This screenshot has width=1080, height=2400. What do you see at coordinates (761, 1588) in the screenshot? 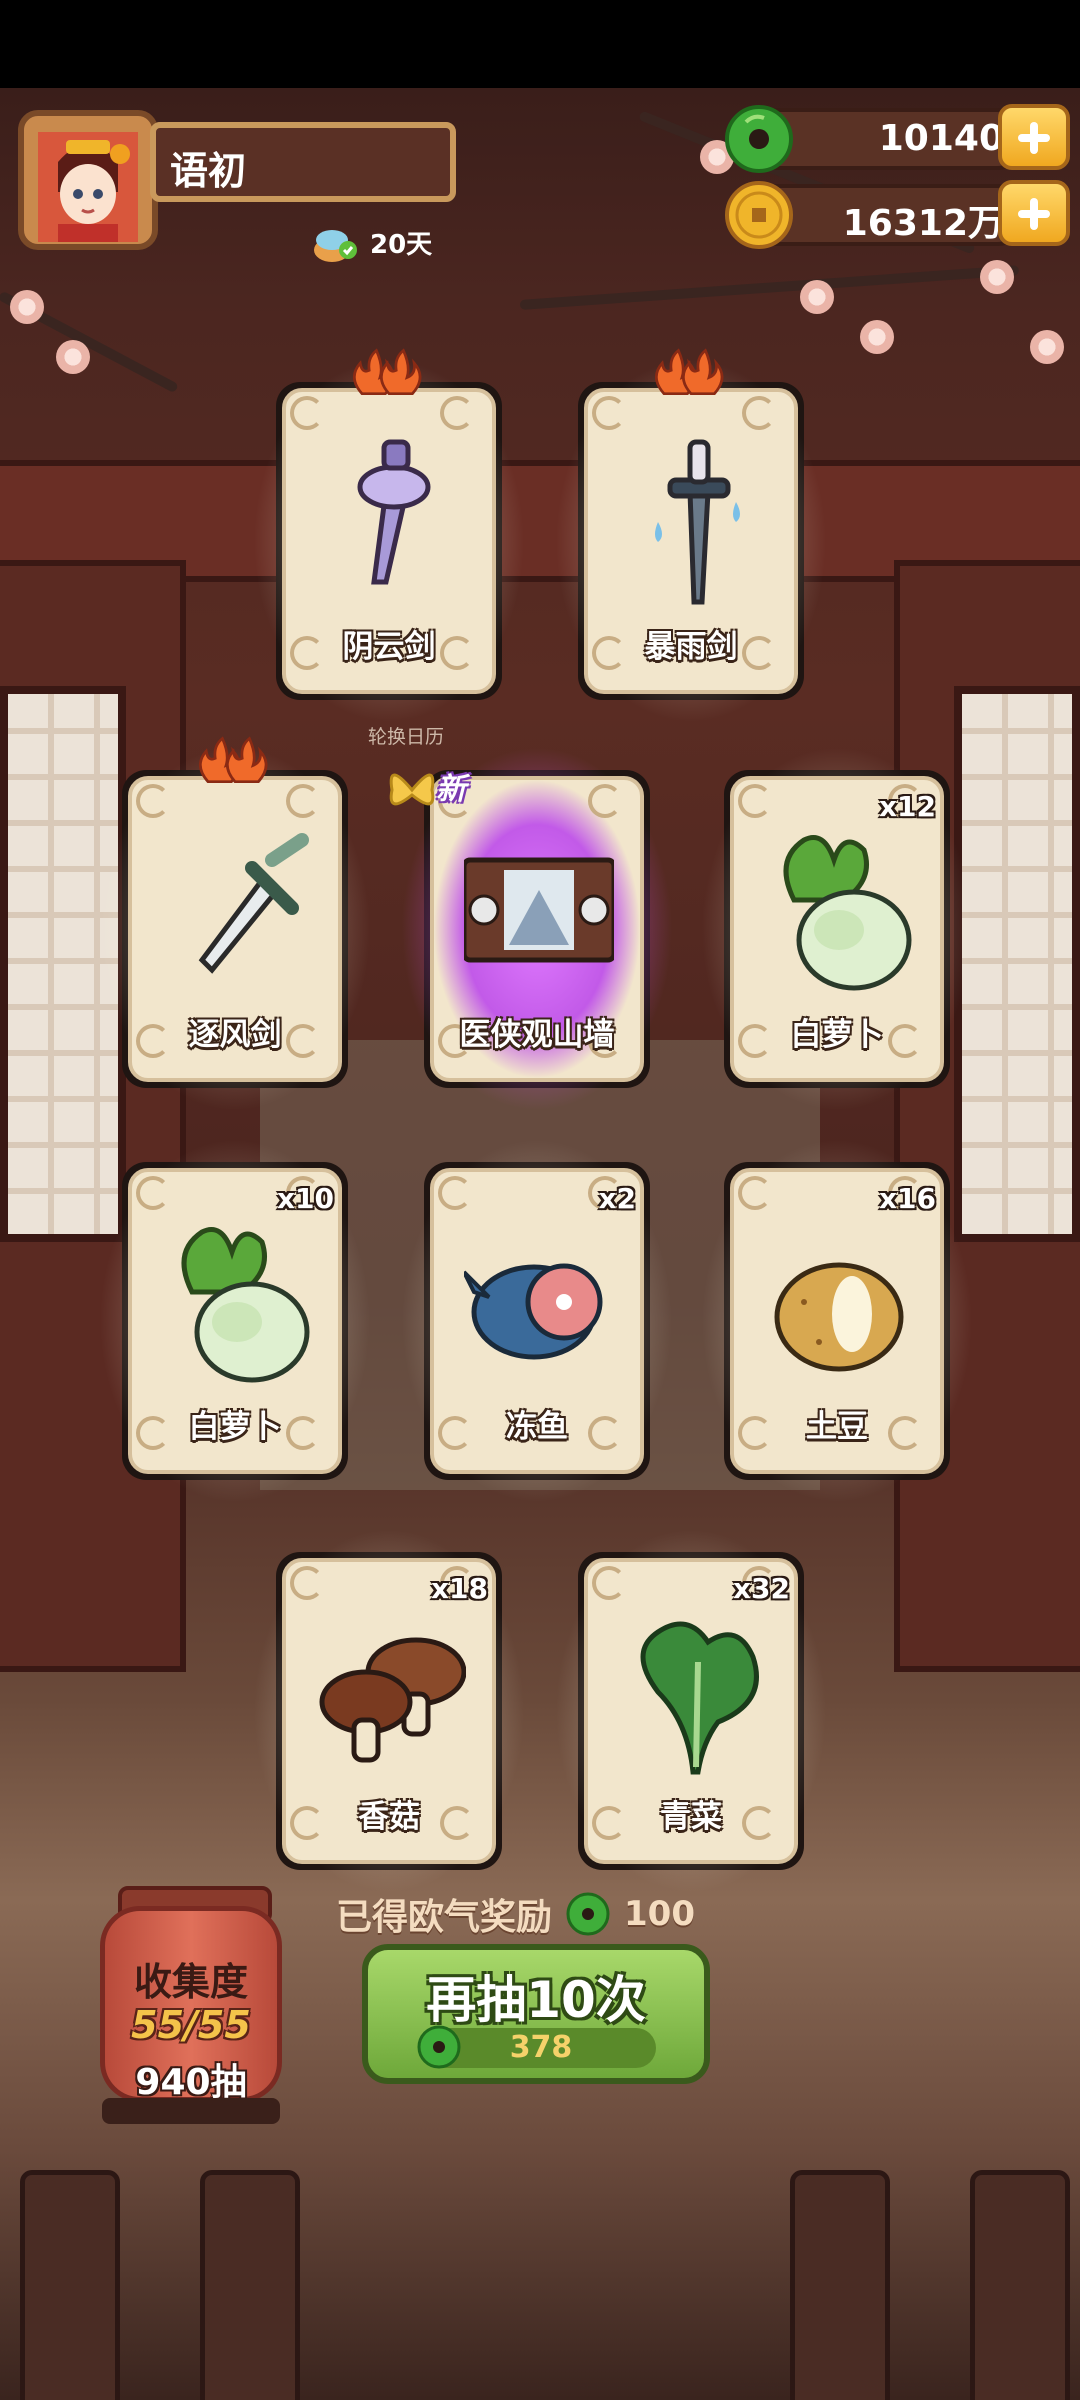
I see `card-count: x32` at bounding box center [761, 1588].